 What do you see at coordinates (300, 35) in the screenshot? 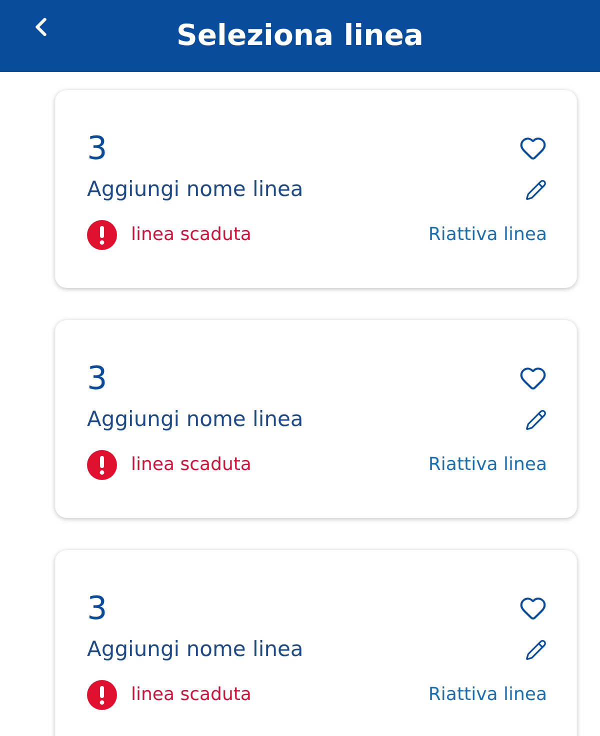
I see `page-title: Seleziona linea` at bounding box center [300, 35].